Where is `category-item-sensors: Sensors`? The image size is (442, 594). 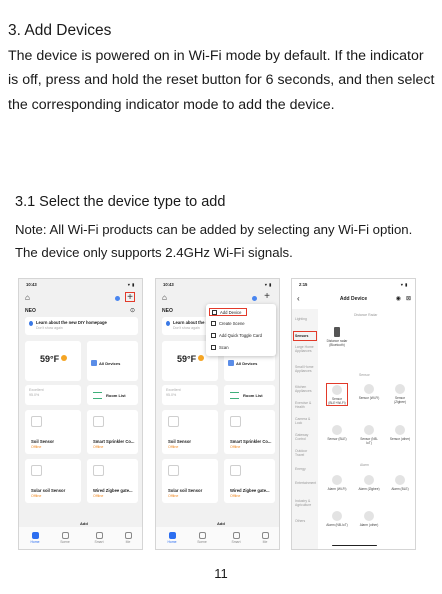
category-item-sensors: Sensors is located at coordinates (305, 336).